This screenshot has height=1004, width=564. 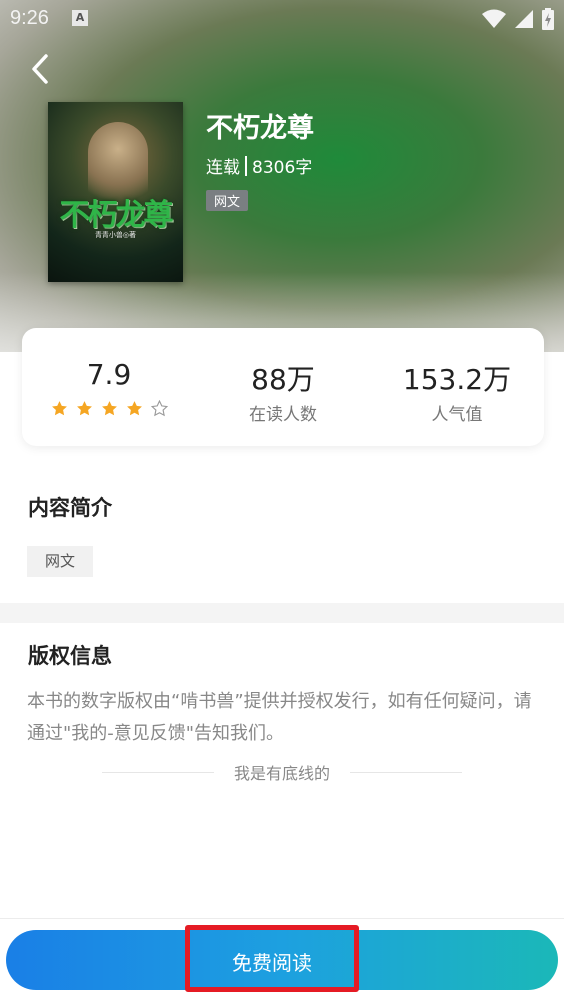 I want to click on end-line-right, so click(x=406, y=772).